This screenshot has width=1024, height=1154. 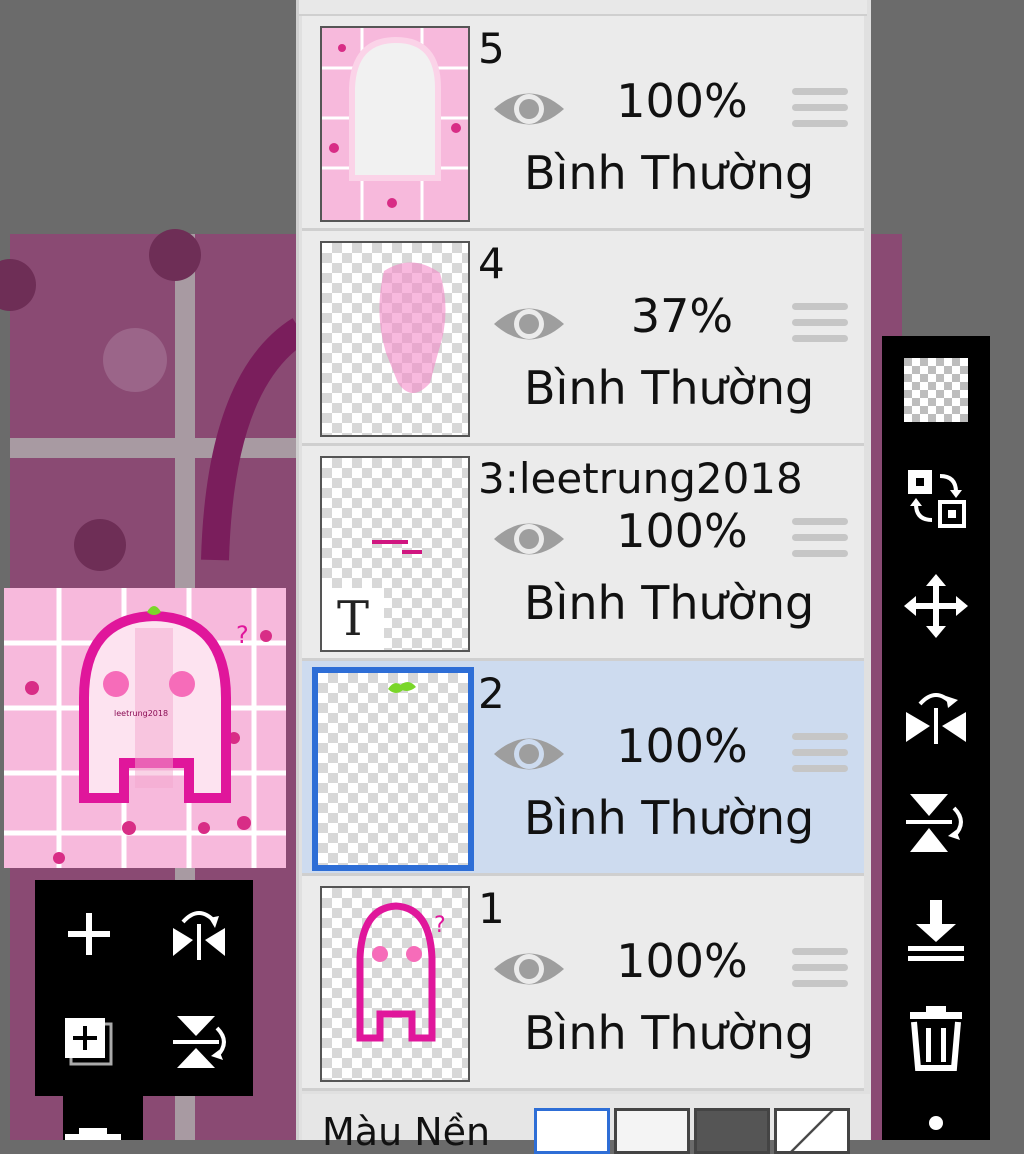 What do you see at coordinates (812, 1131) in the screenshot?
I see `background-swatch-custom` at bounding box center [812, 1131].